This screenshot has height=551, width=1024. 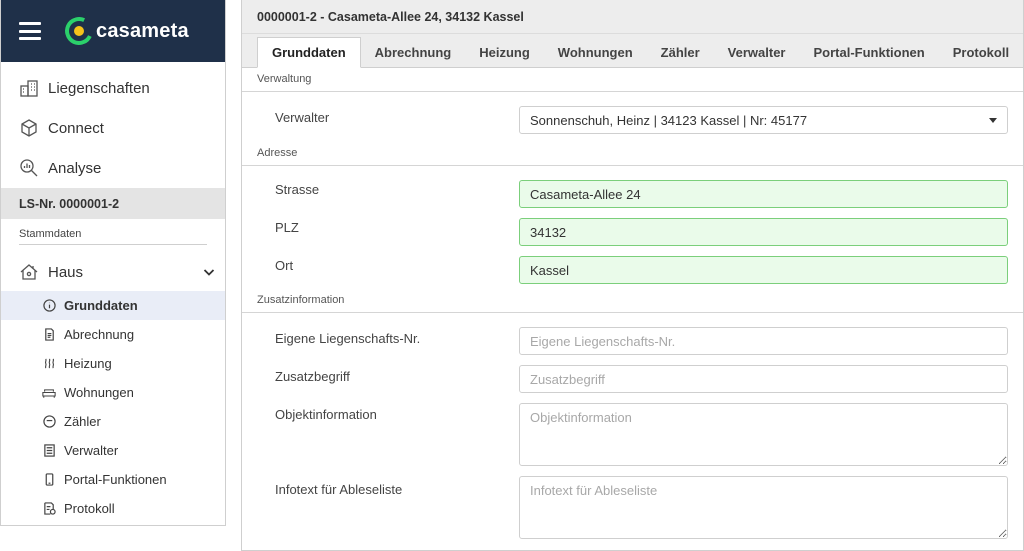 What do you see at coordinates (88, 363) in the screenshot?
I see `subnav-item-label: Heizung` at bounding box center [88, 363].